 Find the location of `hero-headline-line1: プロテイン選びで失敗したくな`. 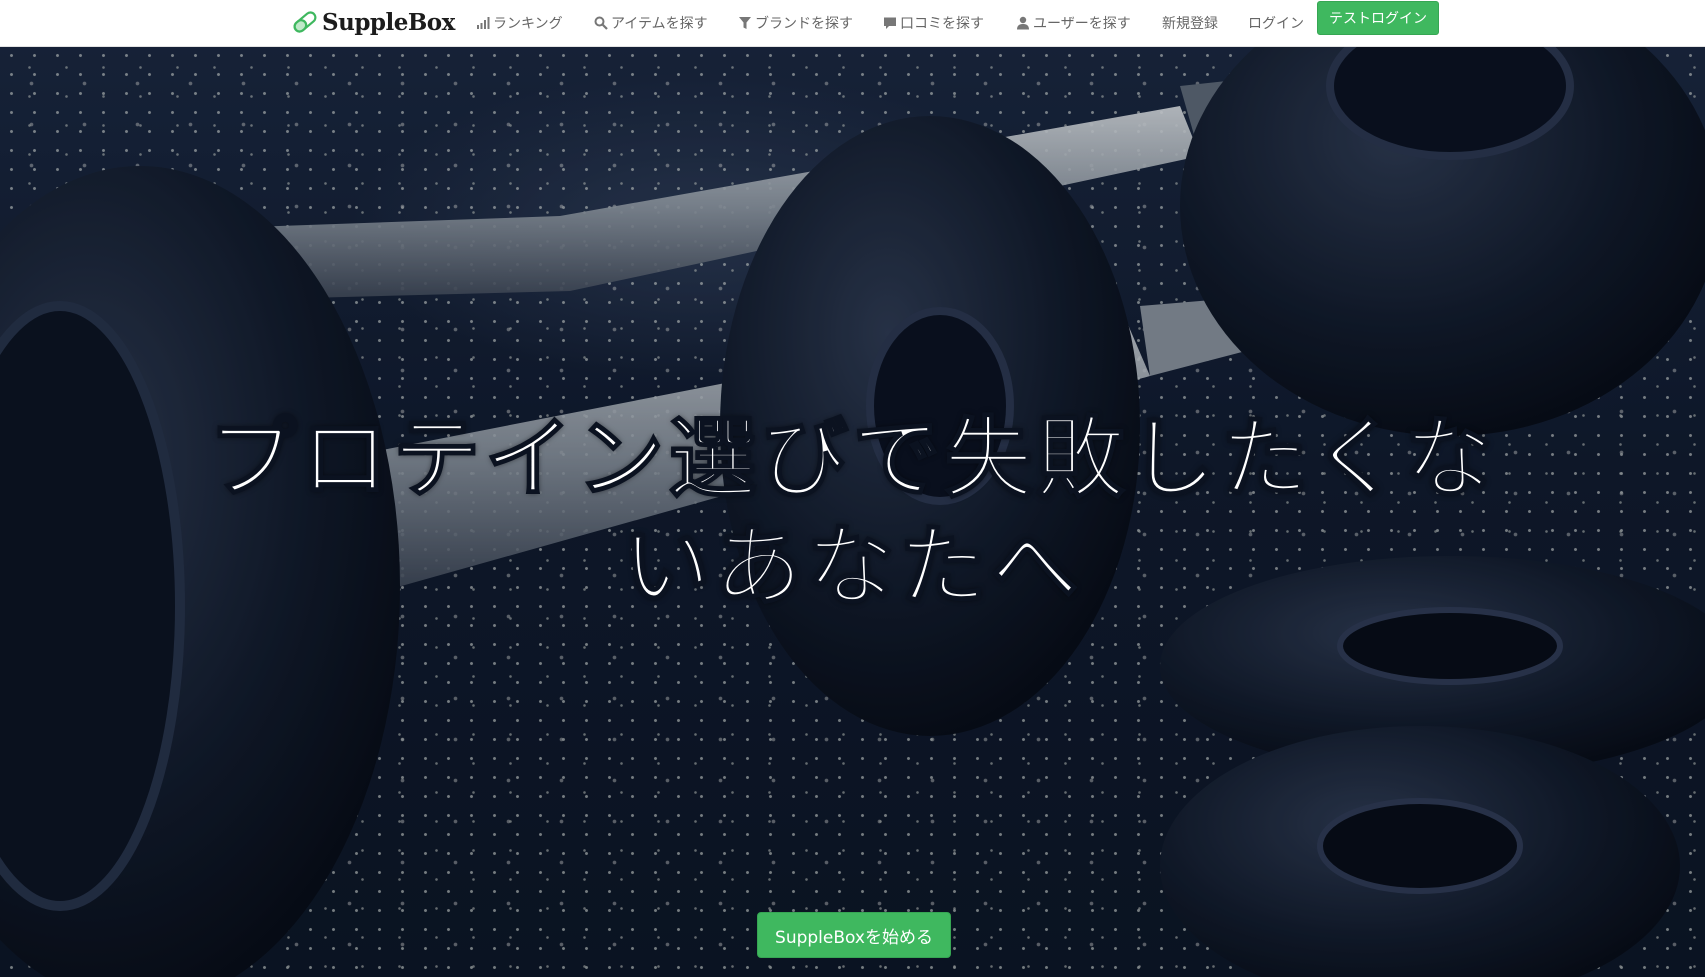

hero-headline-line1: プロテイン選びで失敗したくな is located at coordinates (852, 458).